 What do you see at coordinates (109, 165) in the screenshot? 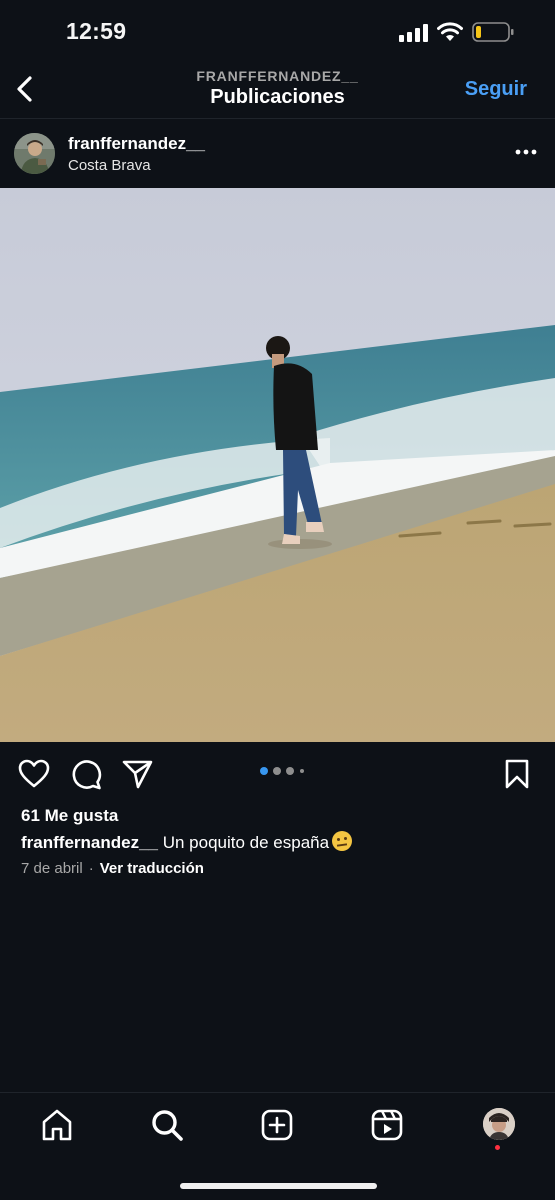
I see `post-location: Costa Brava` at bounding box center [109, 165].